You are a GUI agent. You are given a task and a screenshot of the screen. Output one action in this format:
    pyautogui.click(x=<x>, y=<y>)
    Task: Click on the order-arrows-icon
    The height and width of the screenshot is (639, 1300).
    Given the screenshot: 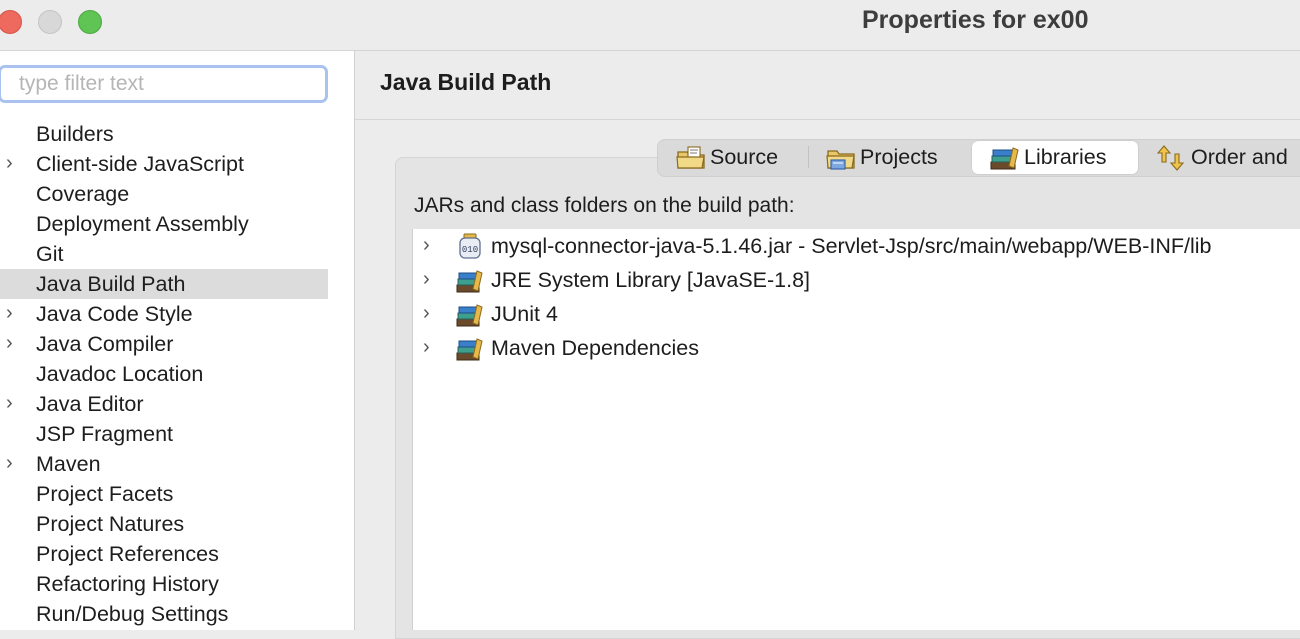 What is the action you would take?
    pyautogui.click(x=1171, y=158)
    